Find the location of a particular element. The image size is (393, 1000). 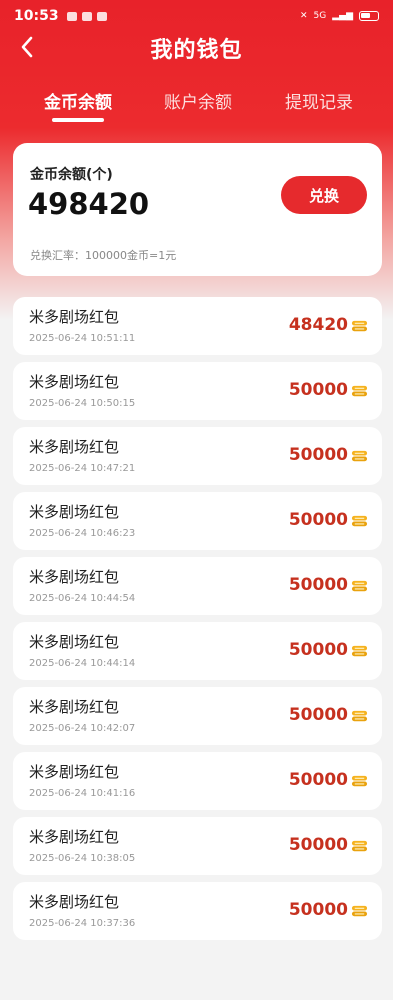

exchange-button: 兑换 is located at coordinates (324, 195).